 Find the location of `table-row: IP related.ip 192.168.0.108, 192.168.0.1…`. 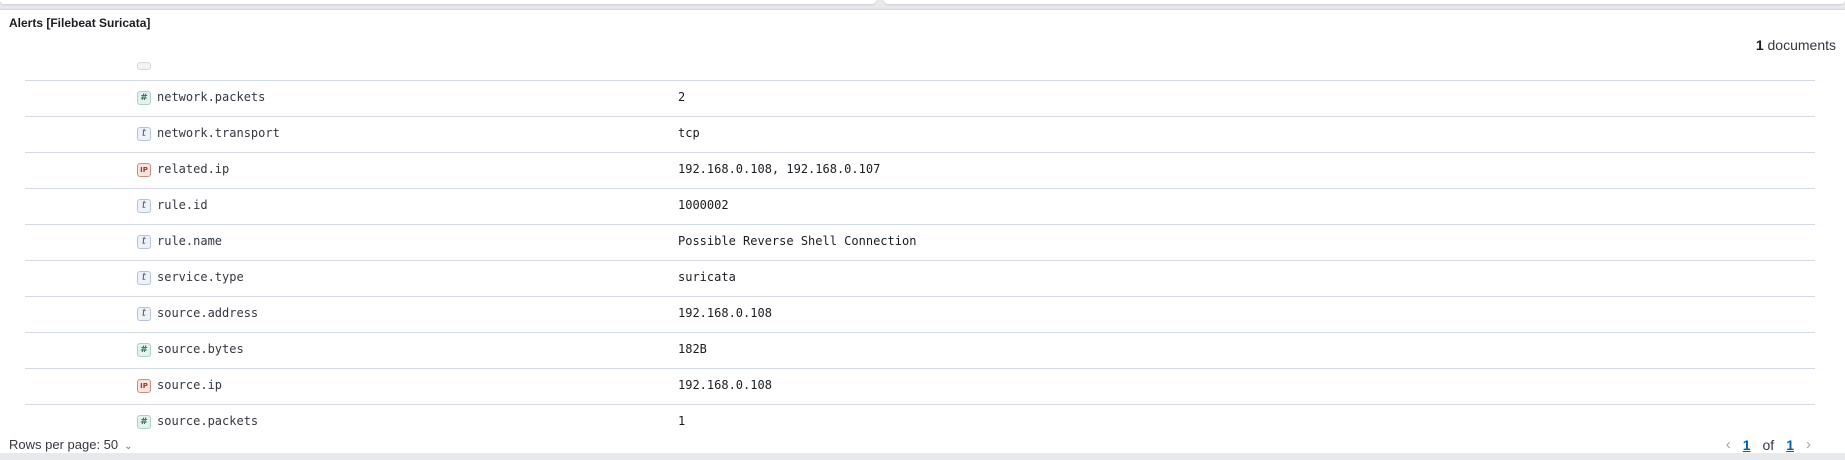

table-row: IP related.ip 192.168.0.108, 192.168.0.1… is located at coordinates (920, 171).